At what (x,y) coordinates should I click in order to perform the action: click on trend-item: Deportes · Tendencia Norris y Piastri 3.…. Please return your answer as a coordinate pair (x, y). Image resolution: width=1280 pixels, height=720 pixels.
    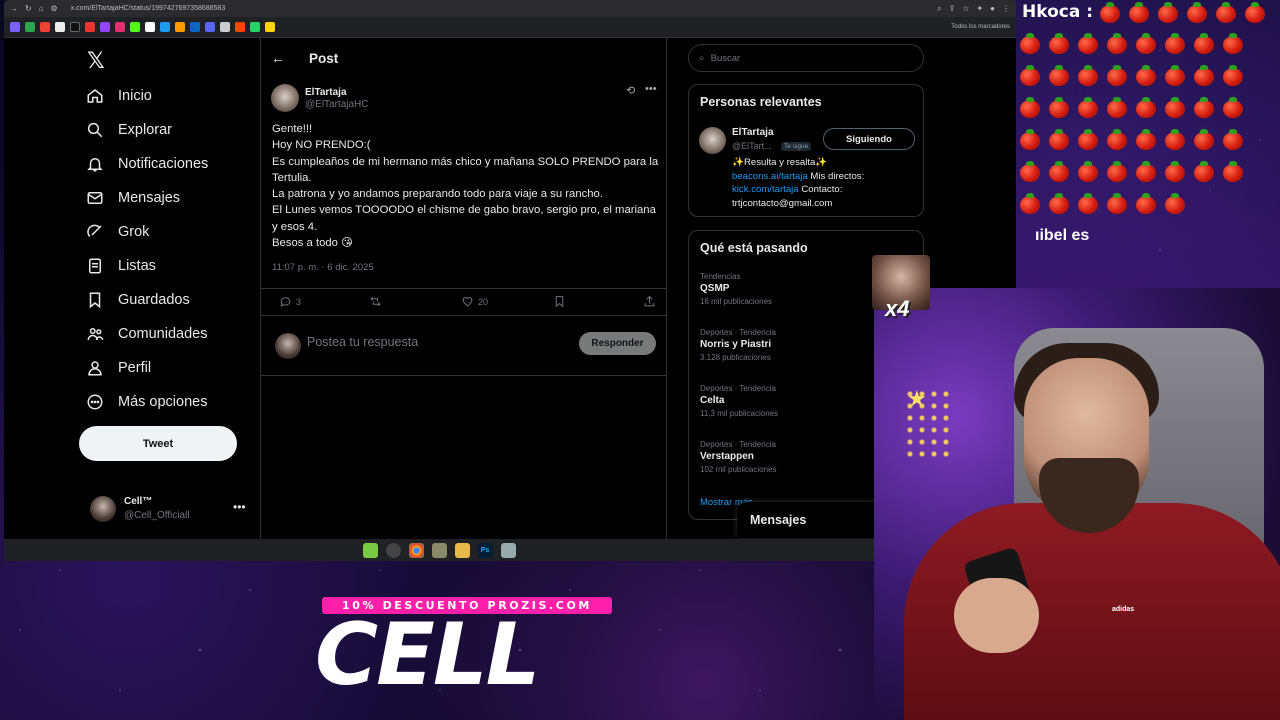
    Looking at the image, I should click on (738, 345).